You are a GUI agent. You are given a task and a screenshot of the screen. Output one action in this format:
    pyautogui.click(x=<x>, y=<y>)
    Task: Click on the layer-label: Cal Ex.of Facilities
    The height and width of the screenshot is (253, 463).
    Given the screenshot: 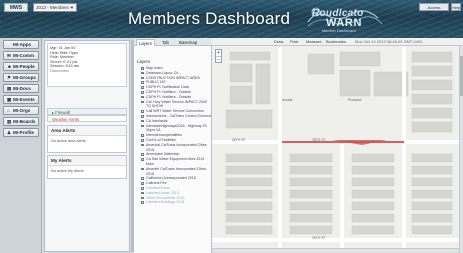 What is the action you would take?
    pyautogui.click(x=161, y=139)
    